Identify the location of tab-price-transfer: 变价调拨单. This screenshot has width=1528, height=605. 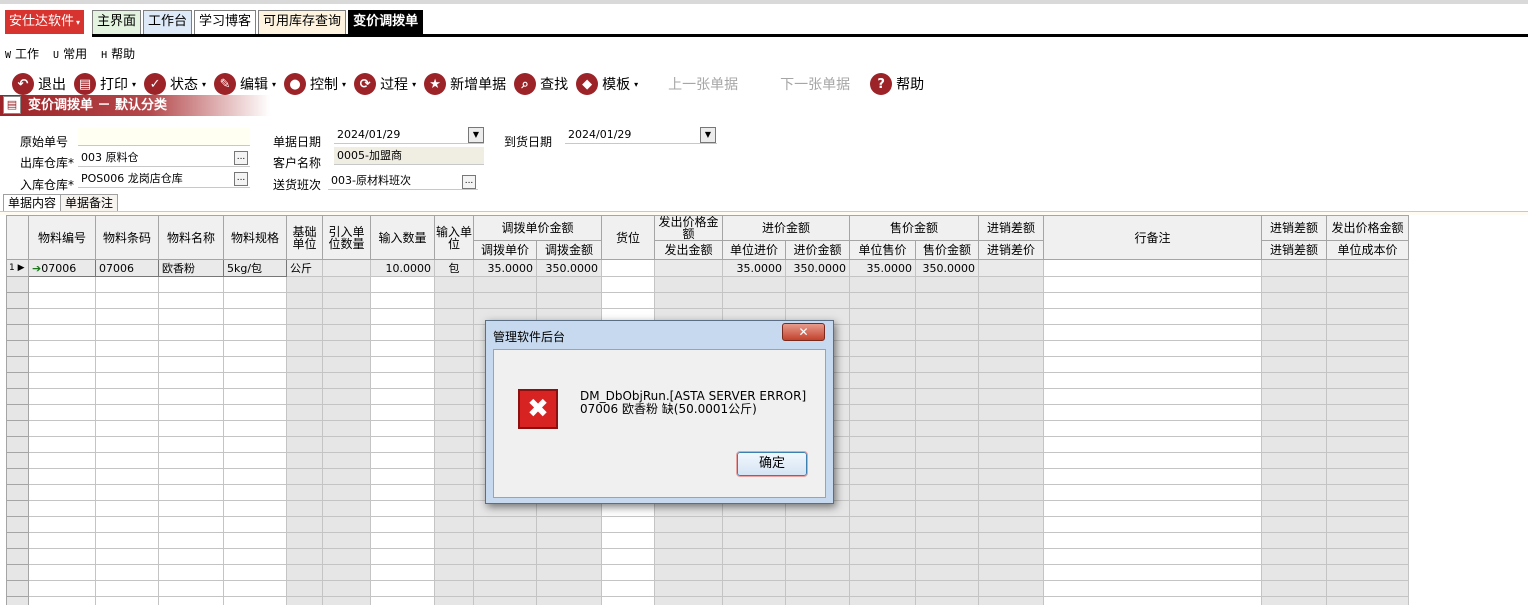
(386, 22).